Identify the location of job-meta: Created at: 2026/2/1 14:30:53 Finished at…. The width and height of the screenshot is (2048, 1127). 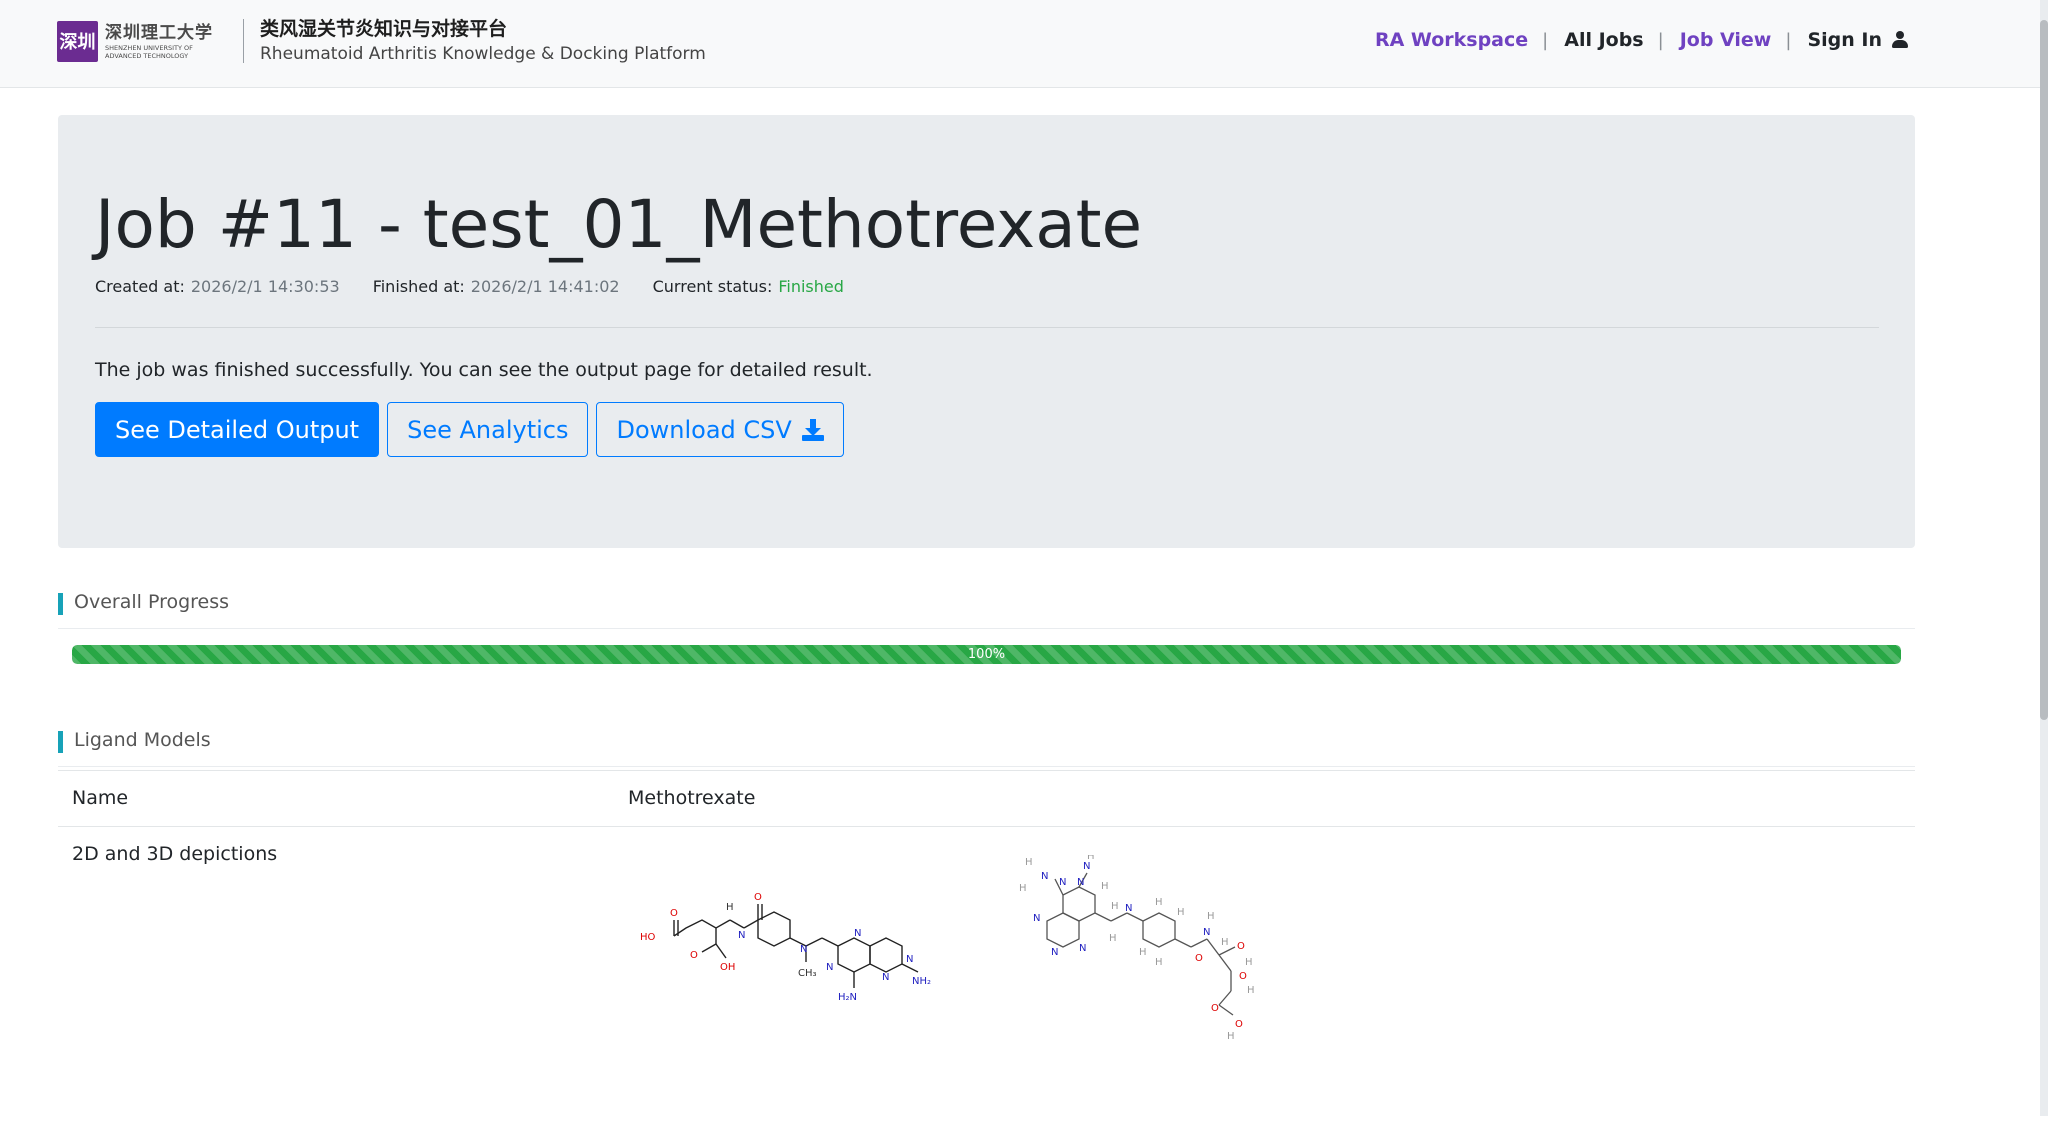
(486, 286).